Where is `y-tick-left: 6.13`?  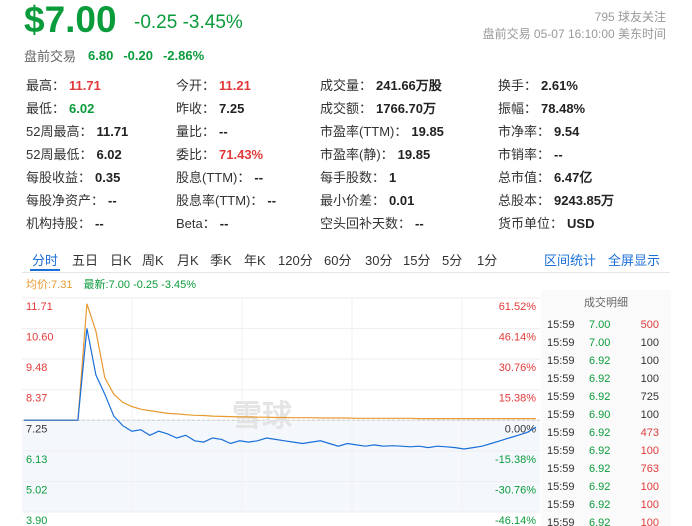 y-tick-left: 6.13 is located at coordinates (36, 460).